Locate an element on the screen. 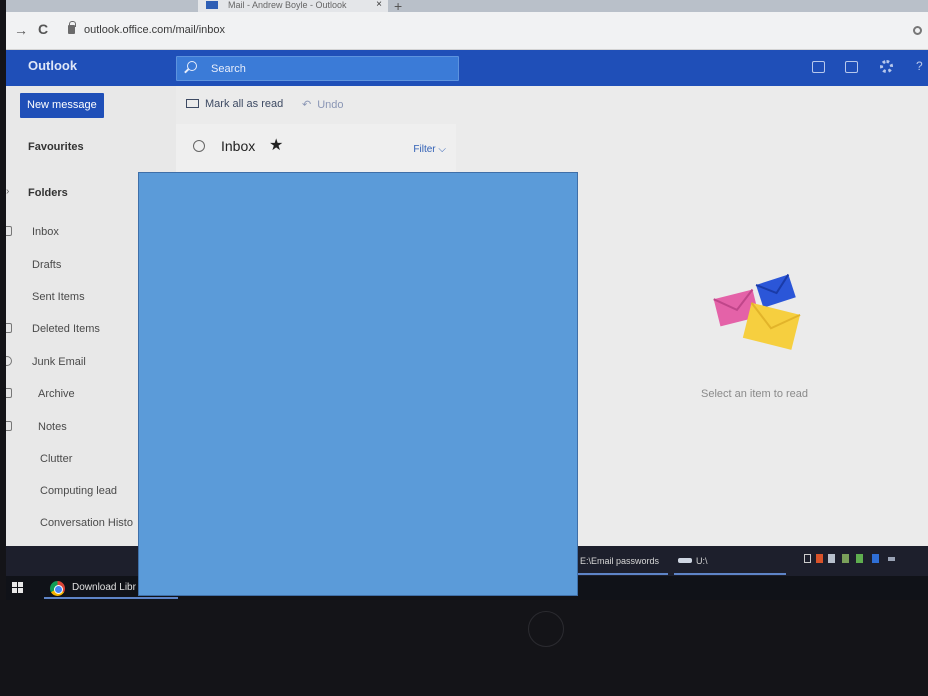 The image size is (928, 696). blocked-icon is located at coordinates (9, 361).